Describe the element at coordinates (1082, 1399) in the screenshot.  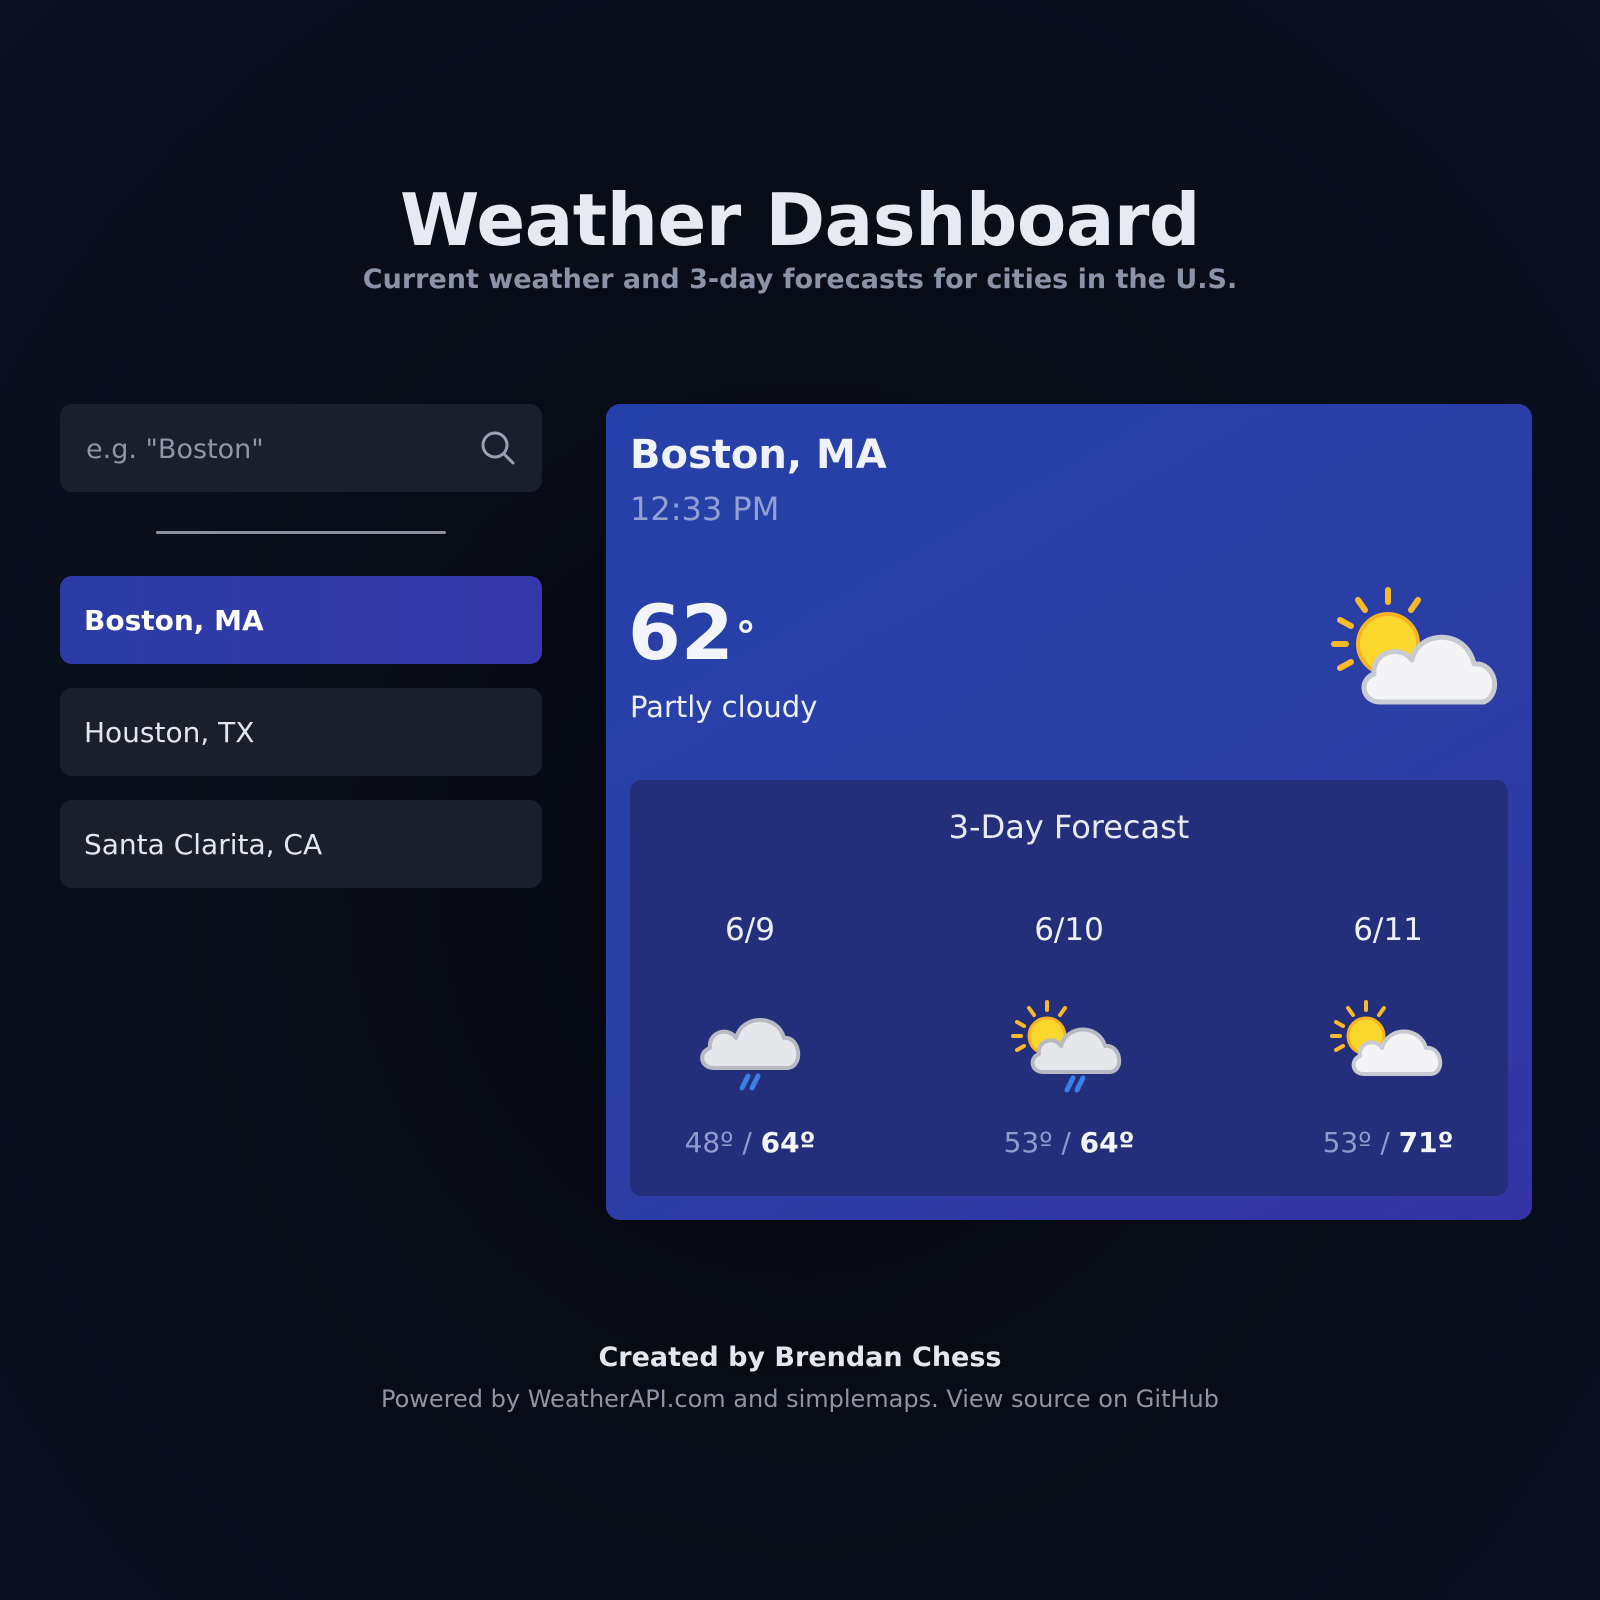
I see `github-source-link: View source on GitHub` at that location.